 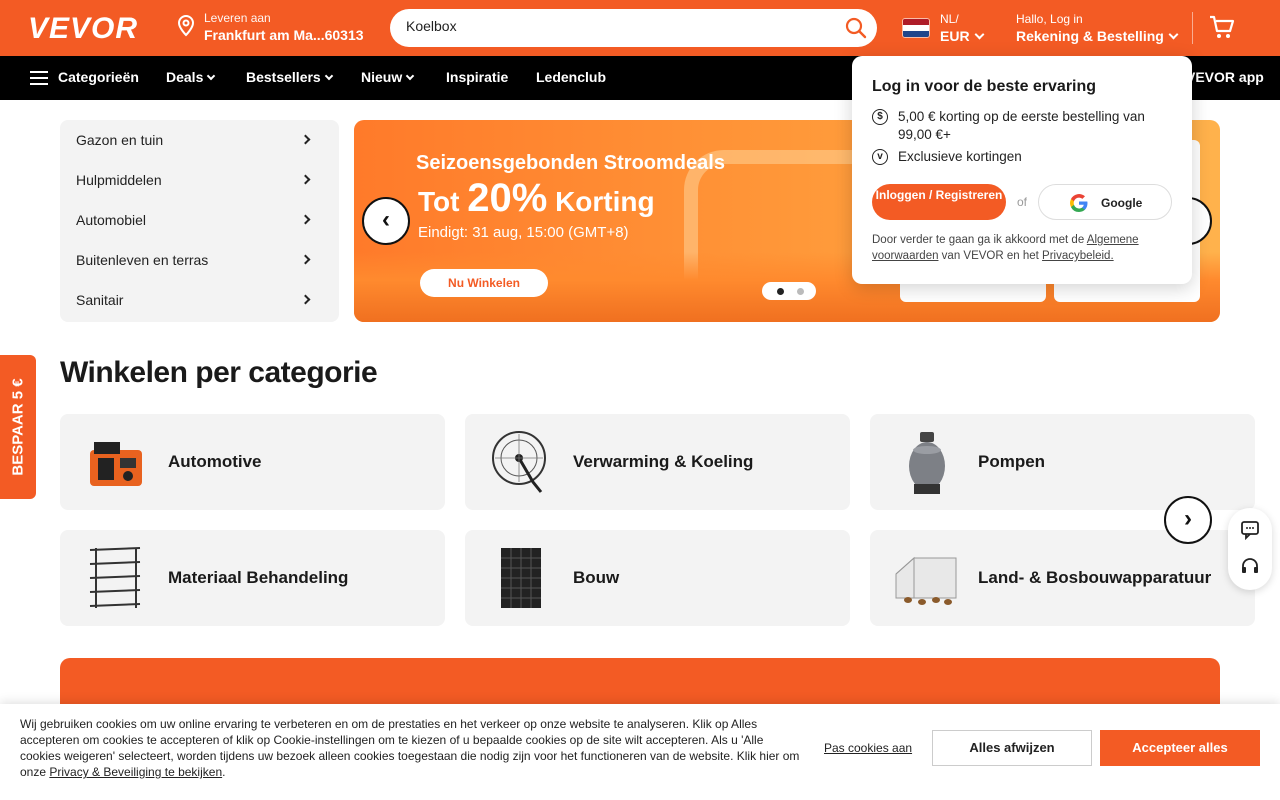 I want to click on sidebar-item-plumbing: Sanitair, so click(x=199, y=300).